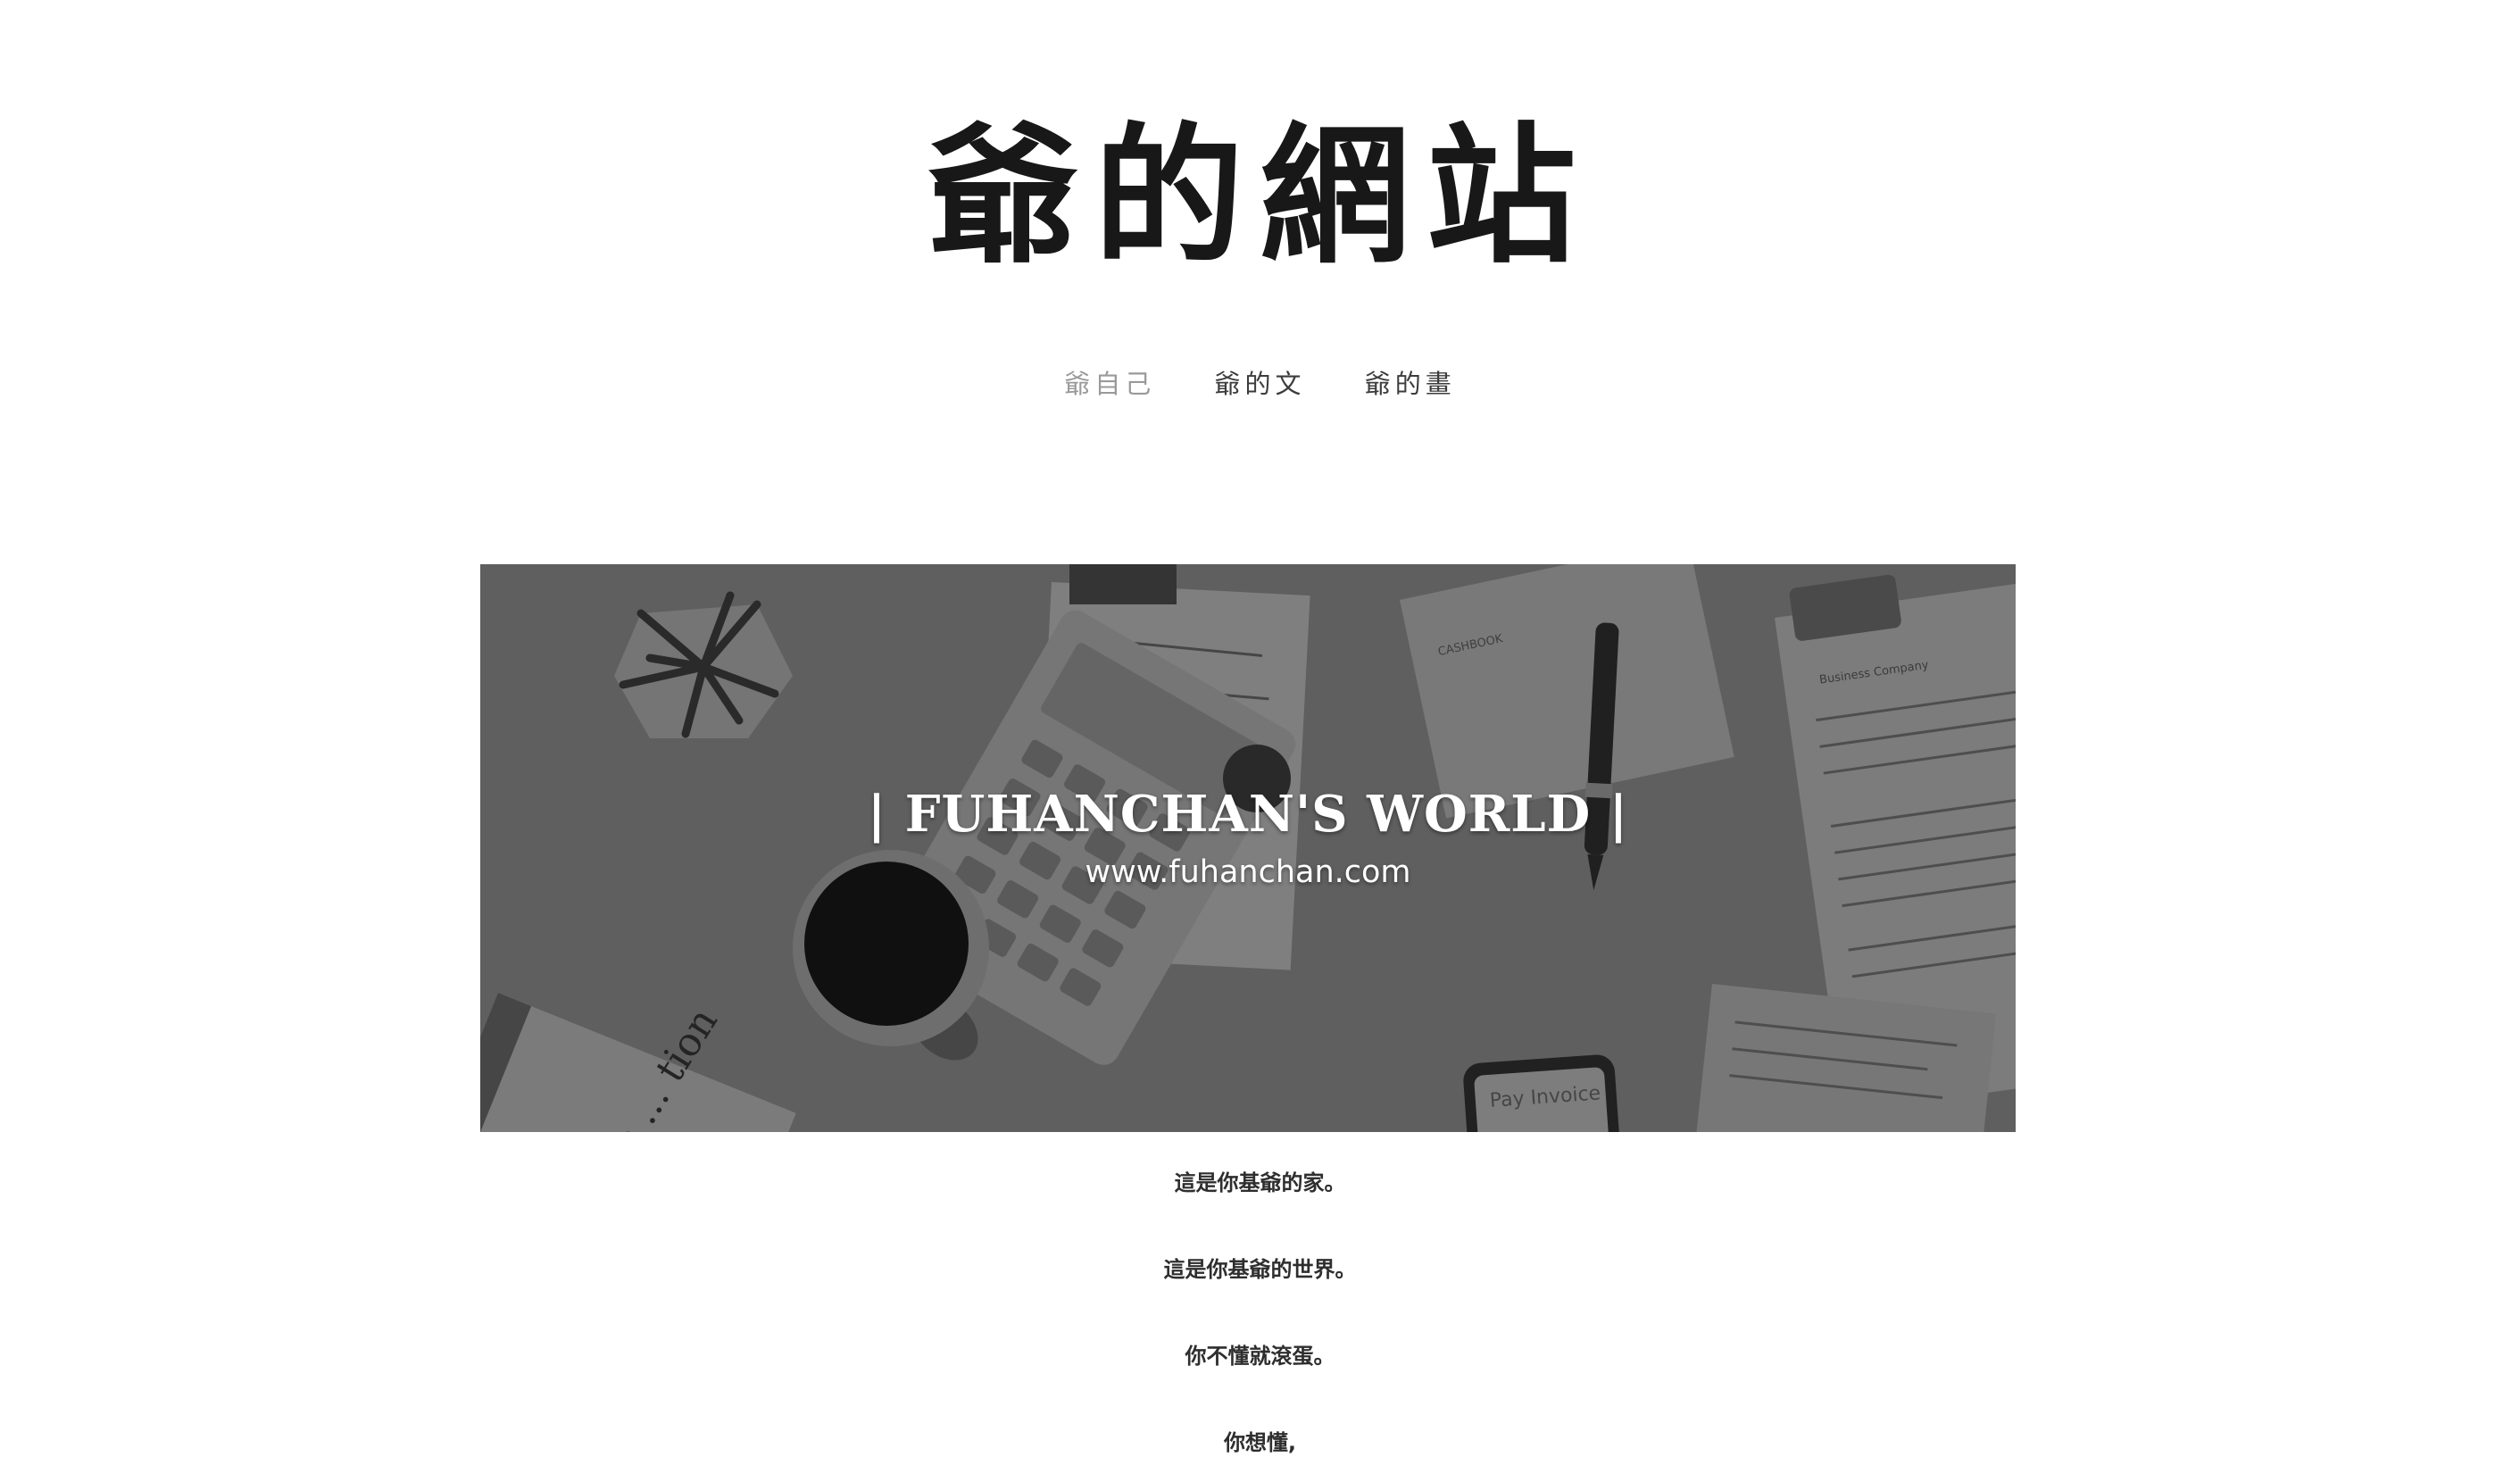 Image resolution: width=2520 pixels, height=1457 pixels. I want to click on site-title: 爺的網站, so click(1260, 196).